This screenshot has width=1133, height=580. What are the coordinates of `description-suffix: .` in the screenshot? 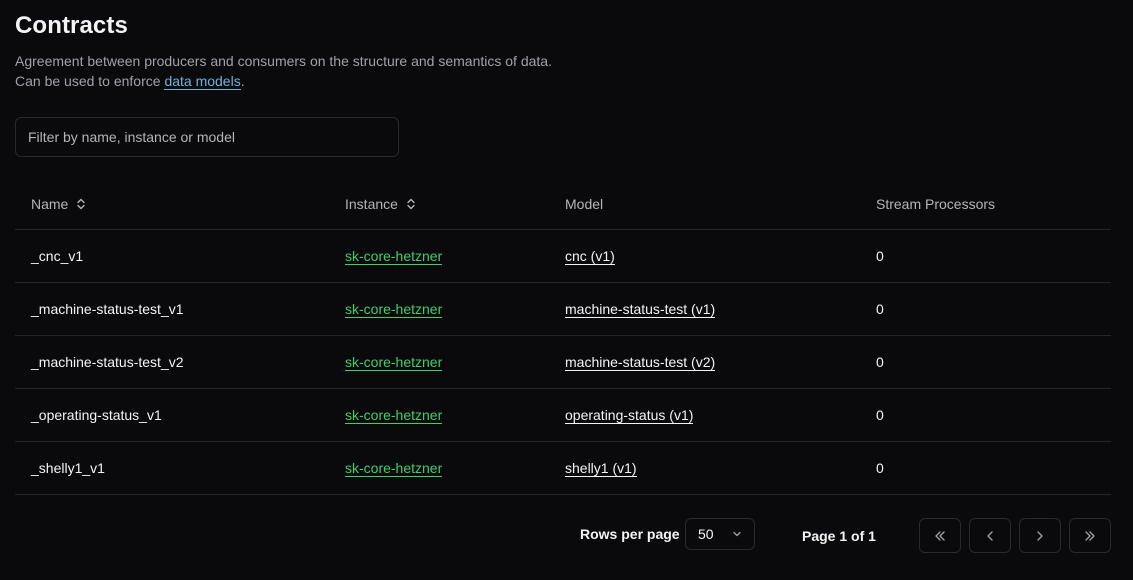 It's located at (242, 81).